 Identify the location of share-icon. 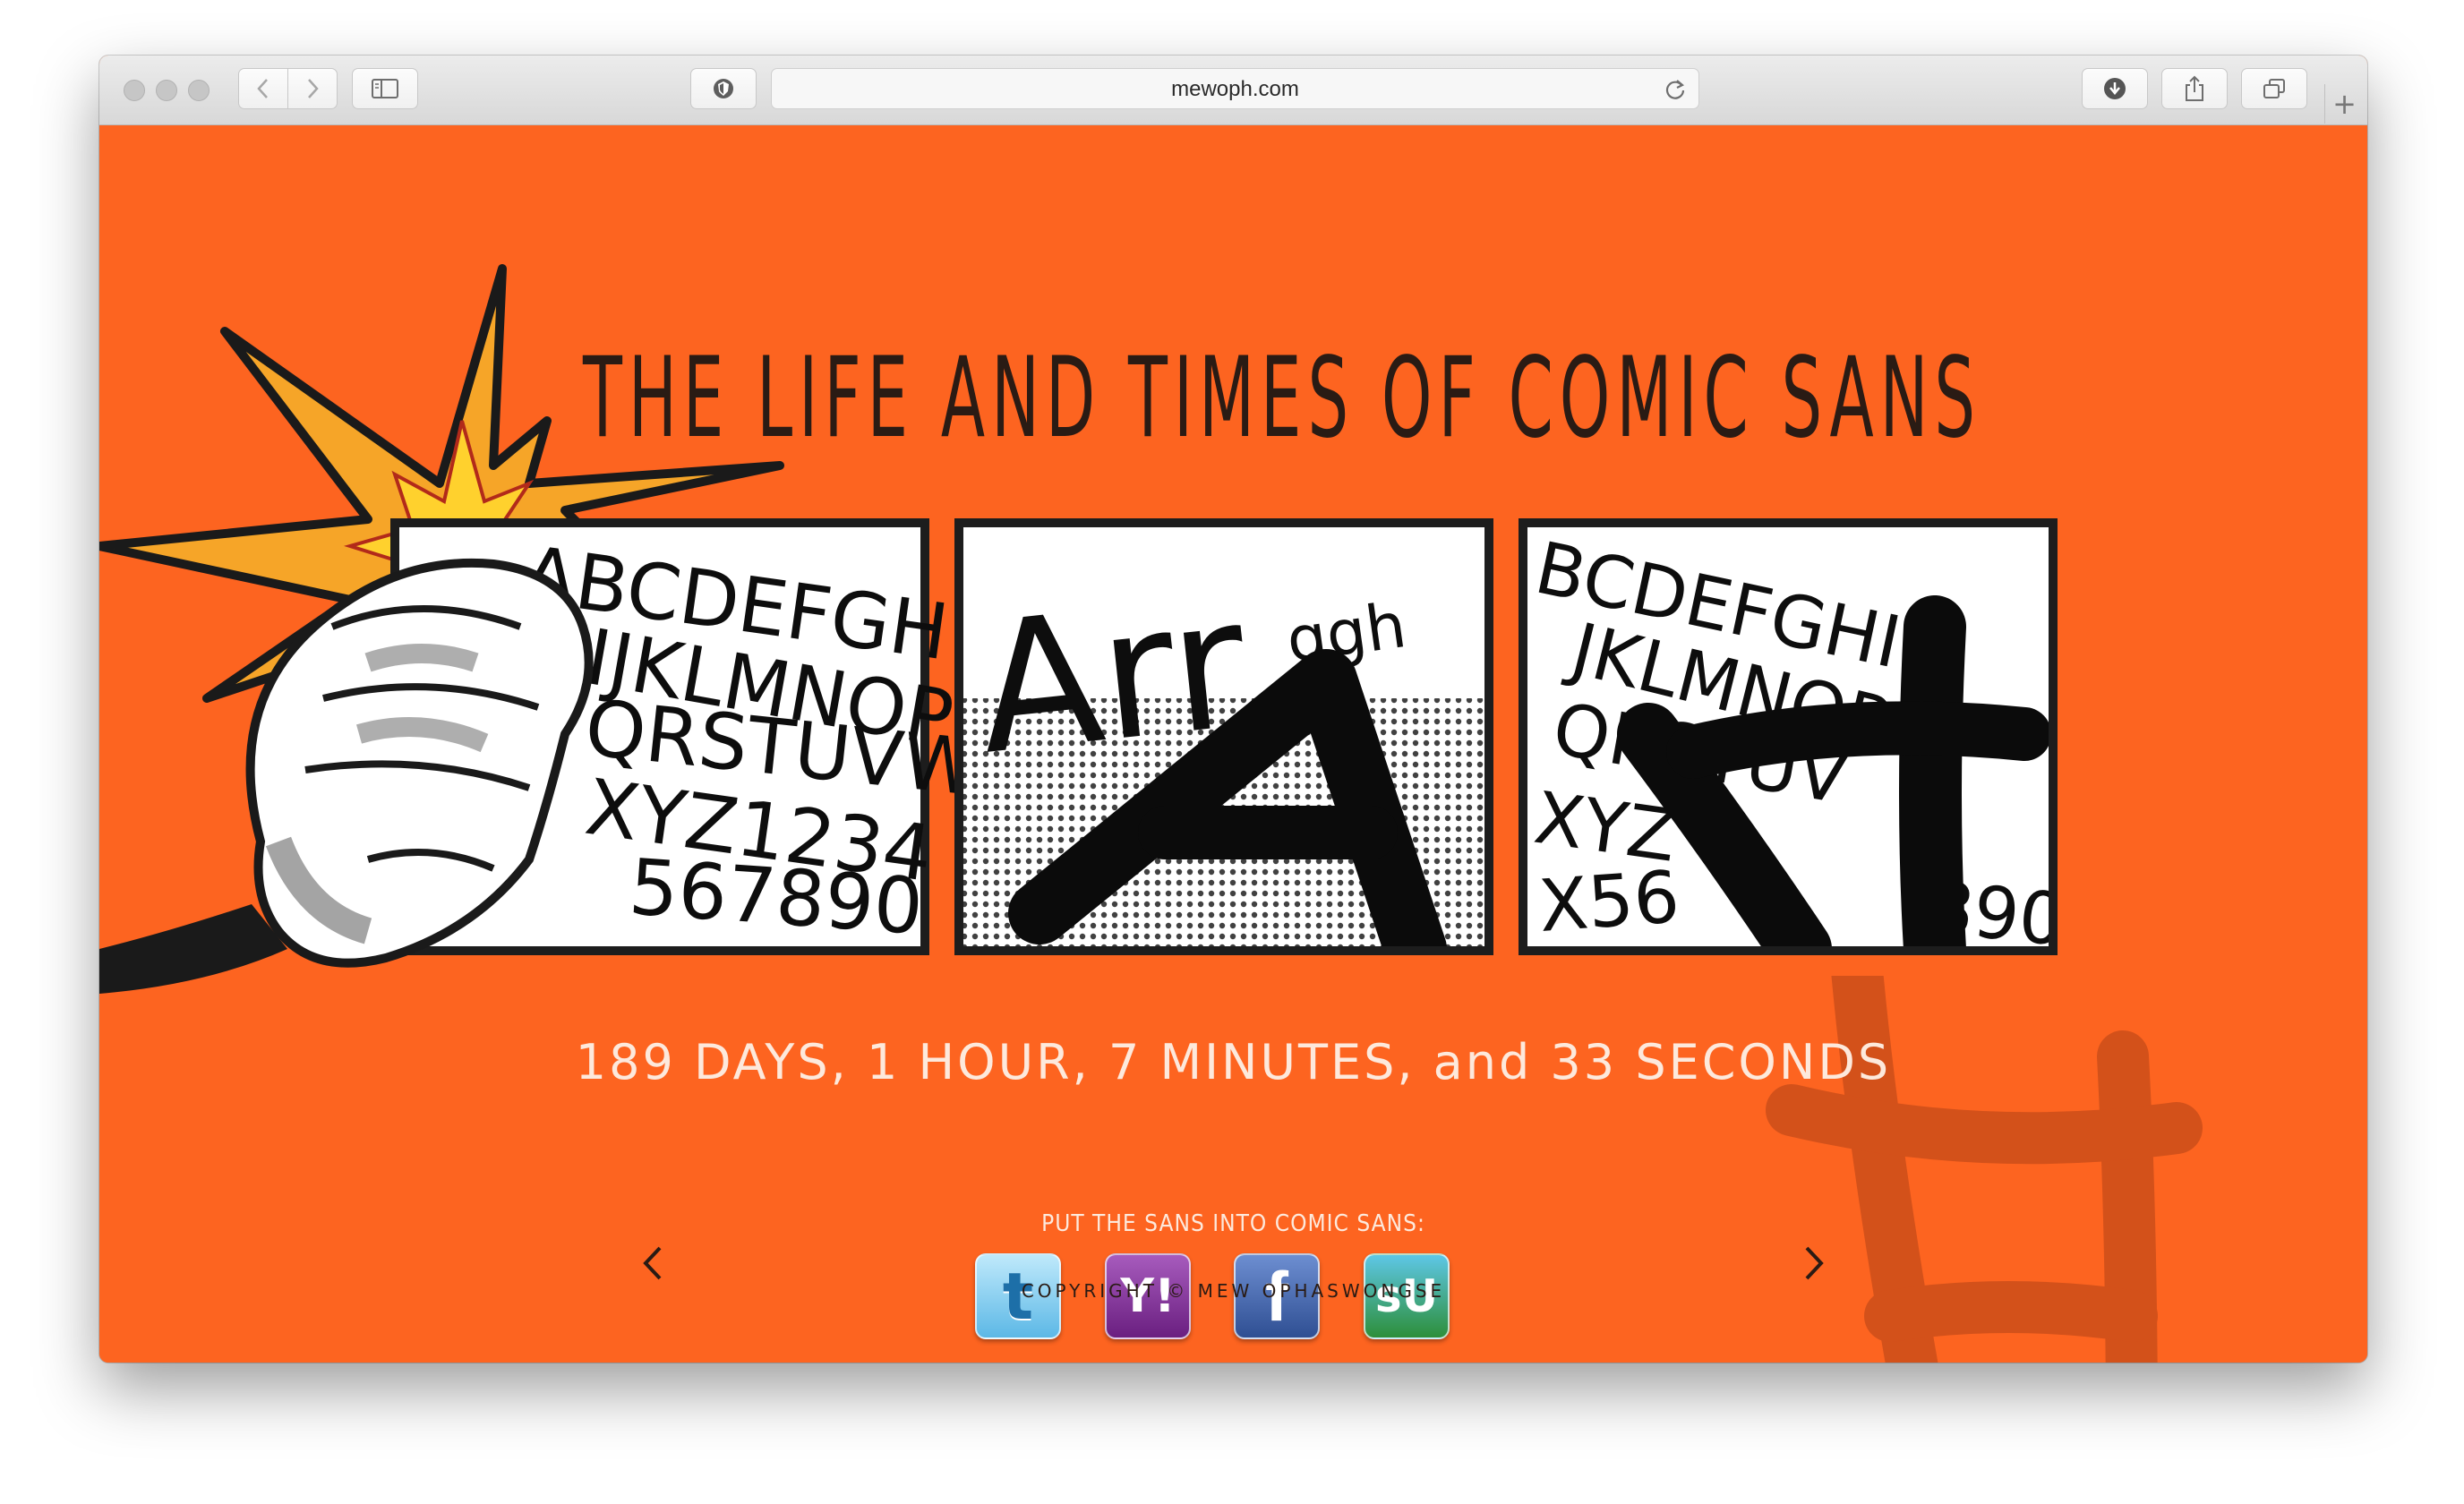
(2194, 88).